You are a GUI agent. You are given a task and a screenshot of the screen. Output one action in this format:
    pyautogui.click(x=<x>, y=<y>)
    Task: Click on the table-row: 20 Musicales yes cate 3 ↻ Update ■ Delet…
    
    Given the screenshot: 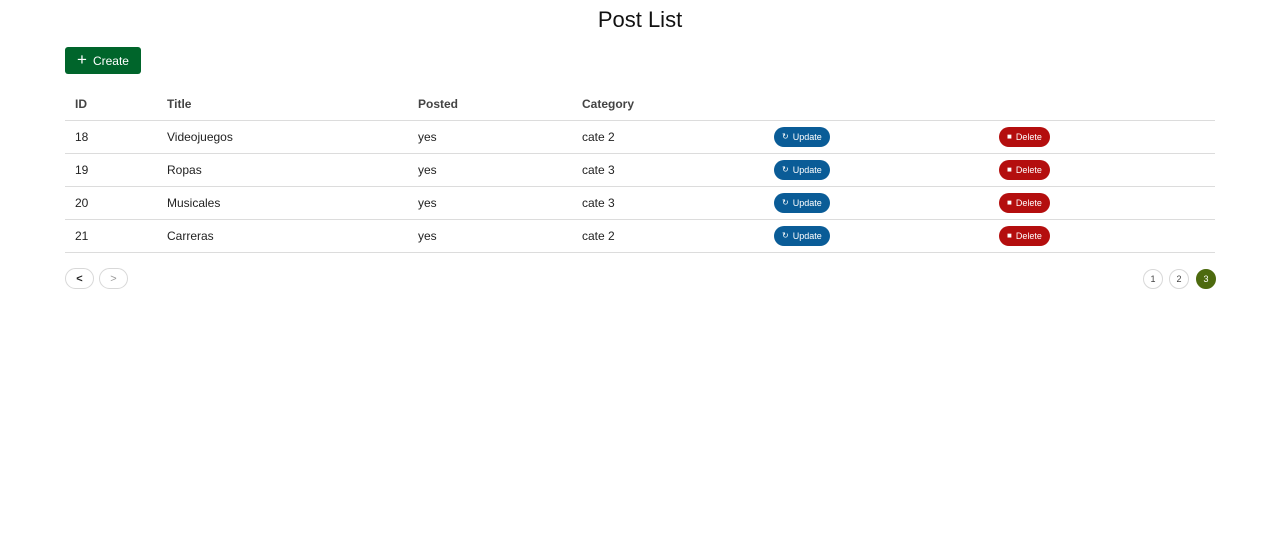 What is the action you would take?
    pyautogui.click(x=640, y=203)
    